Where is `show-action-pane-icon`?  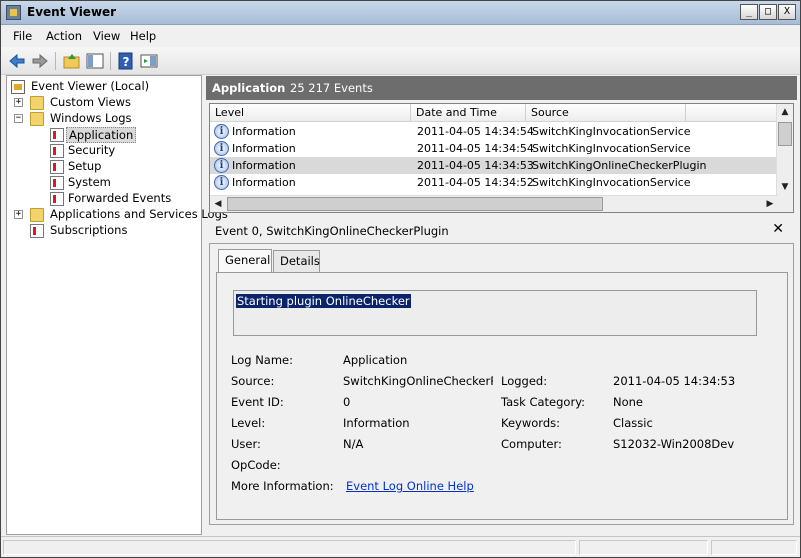 show-action-pane-icon is located at coordinates (149, 61).